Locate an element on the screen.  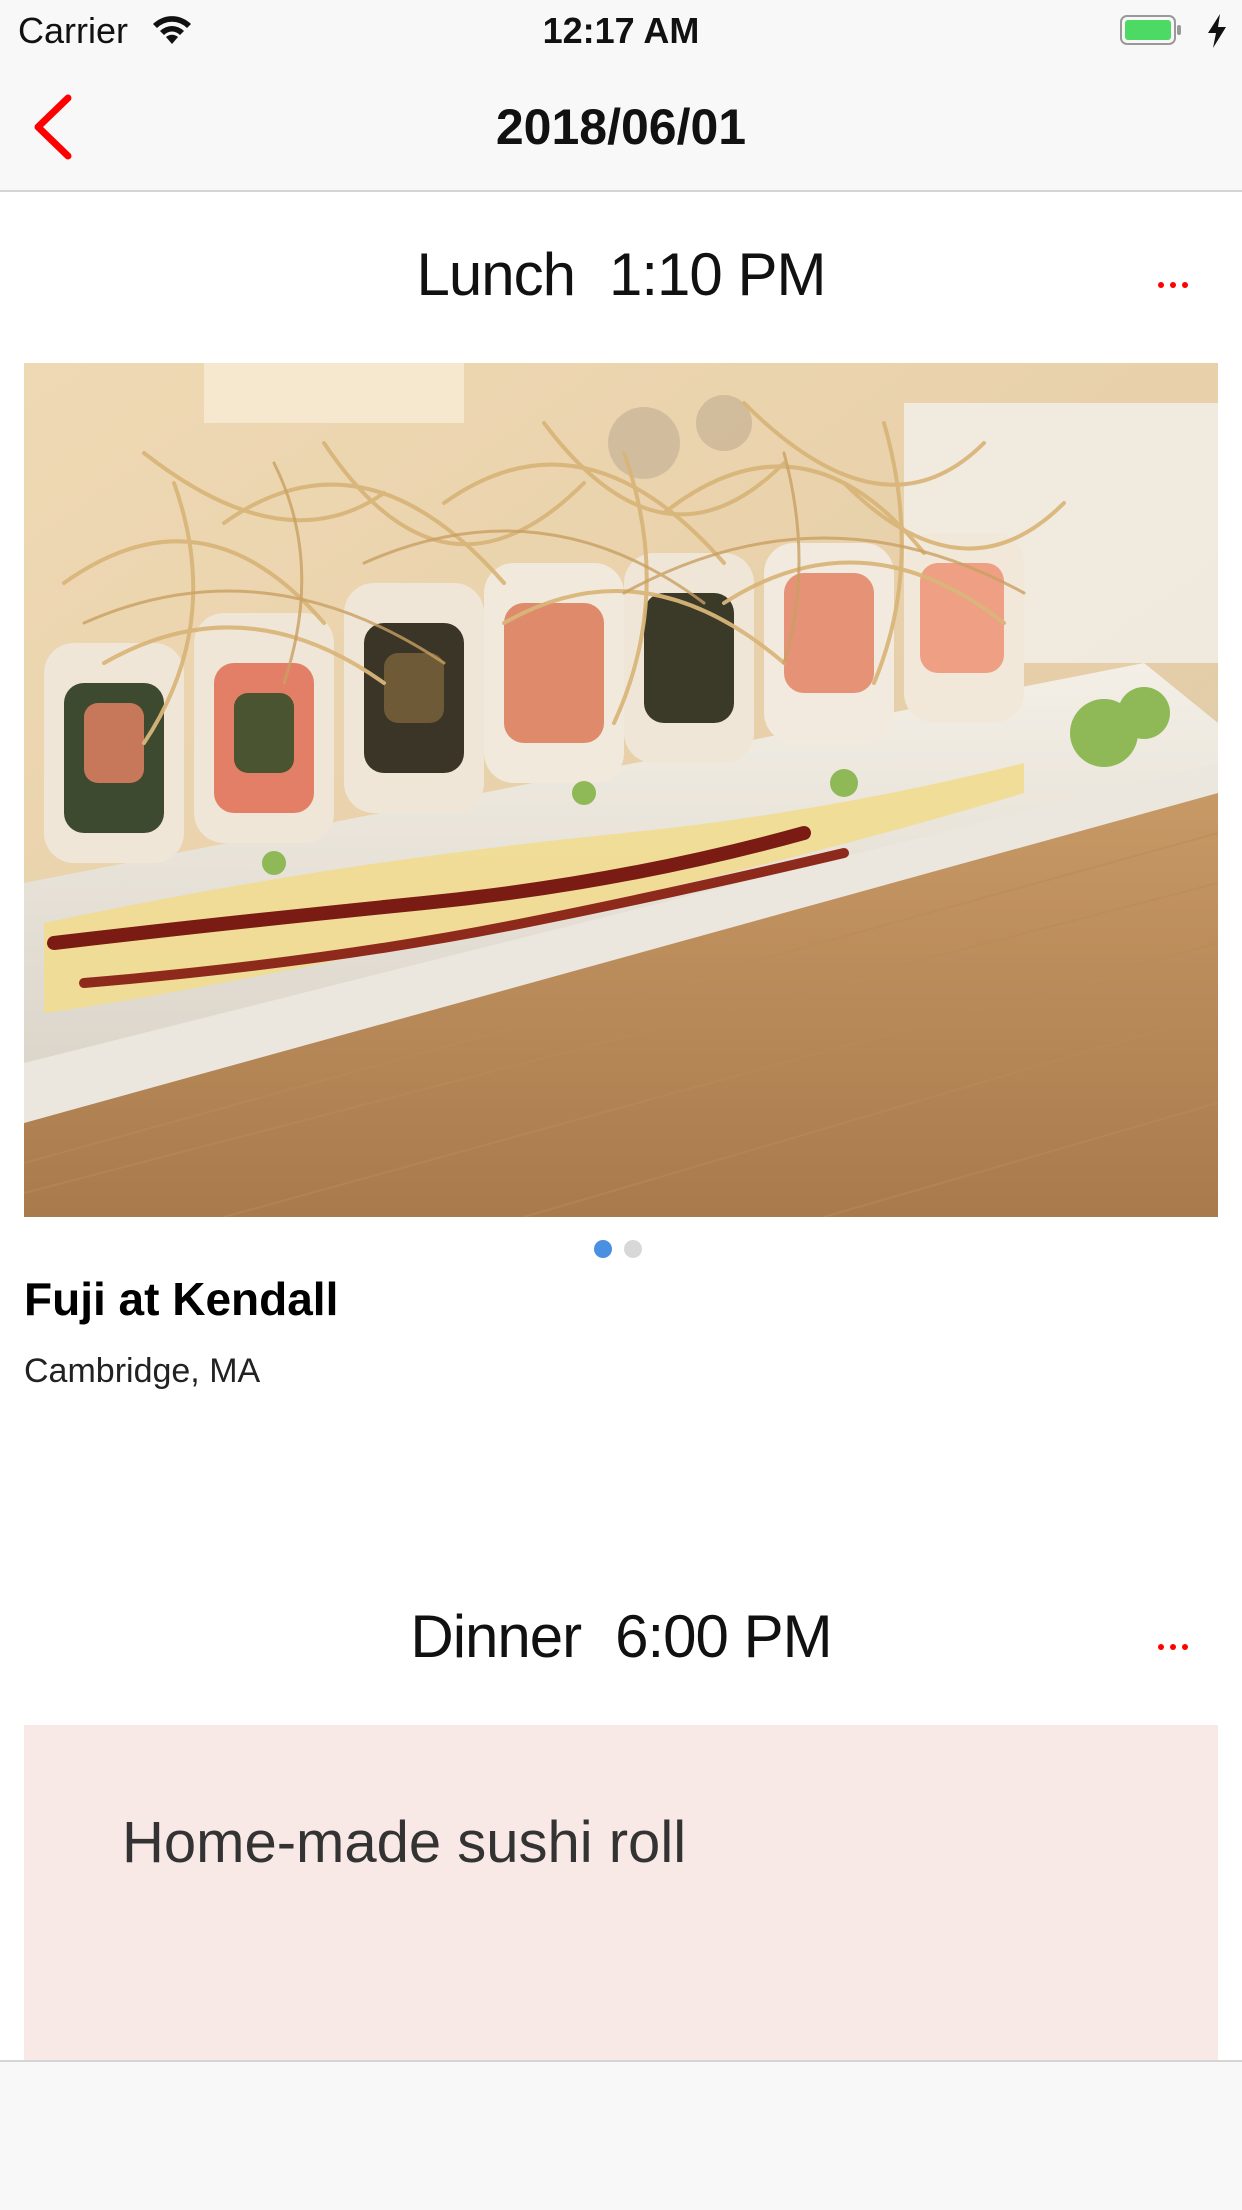
status-bar: Carrier 12:17 AM is located at coordinates (621, 31).